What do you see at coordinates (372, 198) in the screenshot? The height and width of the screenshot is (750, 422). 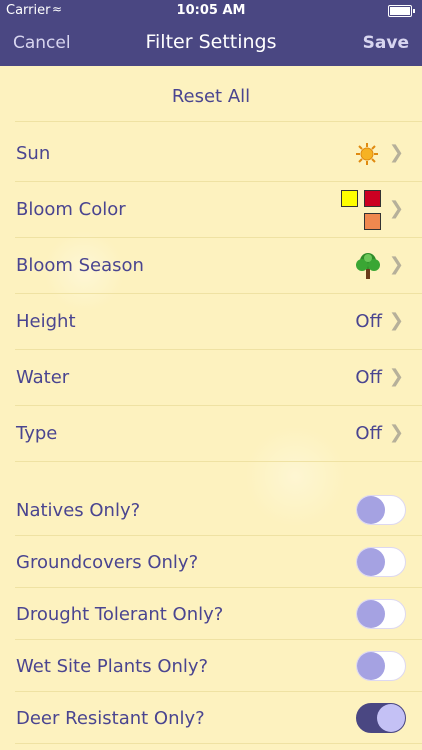 I see `color-swatch-red` at bounding box center [372, 198].